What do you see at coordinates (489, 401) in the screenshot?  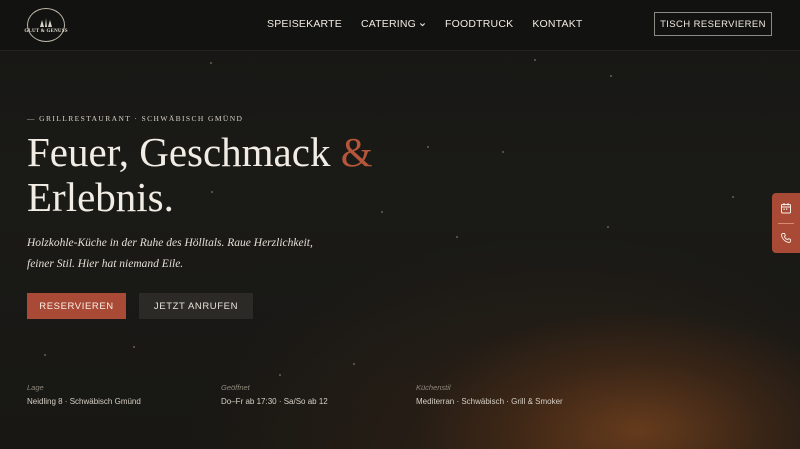 I see `info-value: Mediterran · Schwäbisch · Grill & Smoker` at bounding box center [489, 401].